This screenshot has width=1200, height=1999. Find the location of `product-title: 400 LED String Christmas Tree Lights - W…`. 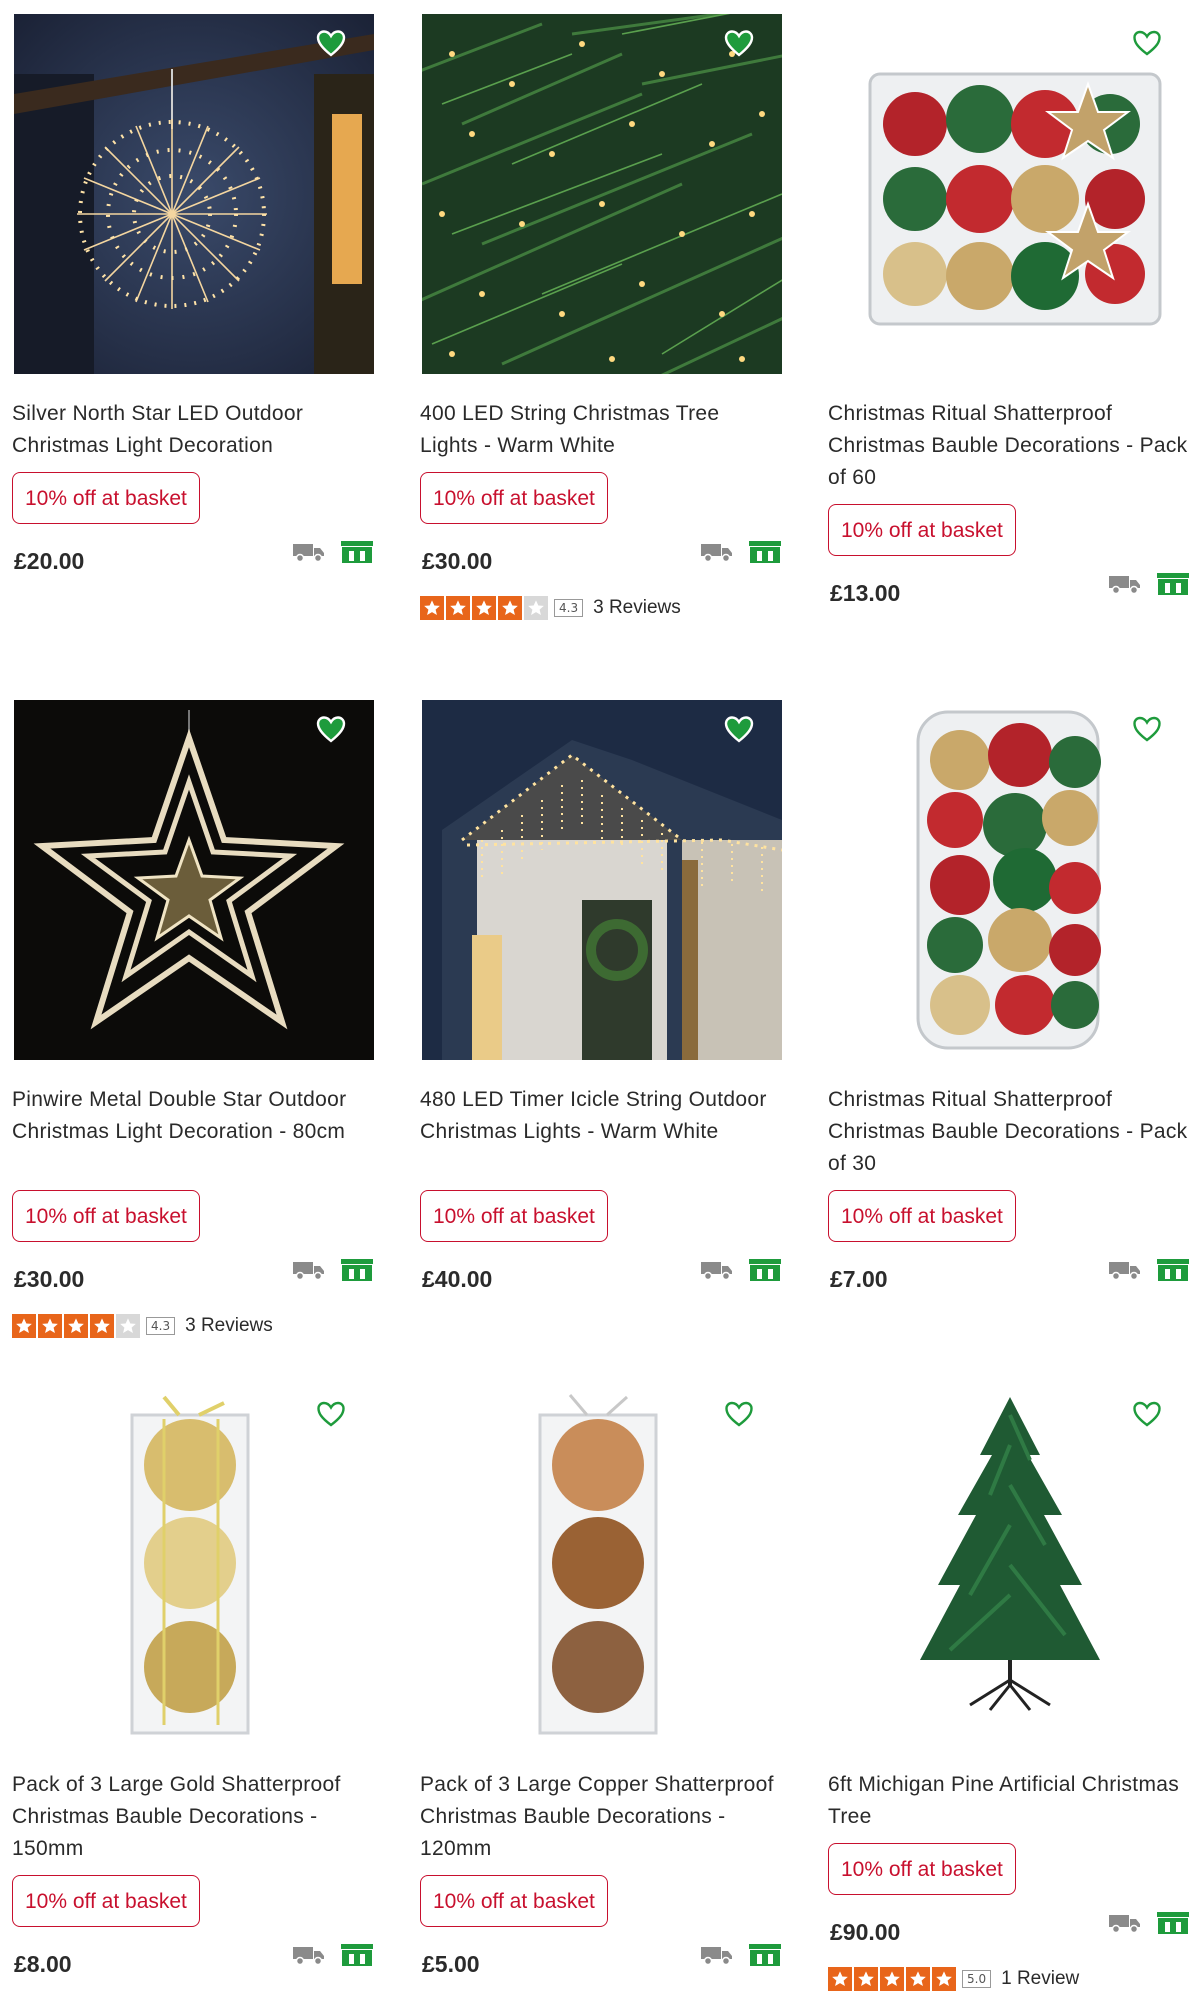

product-title: 400 LED String Christmas Tree Lights - W… is located at coordinates (600, 430).